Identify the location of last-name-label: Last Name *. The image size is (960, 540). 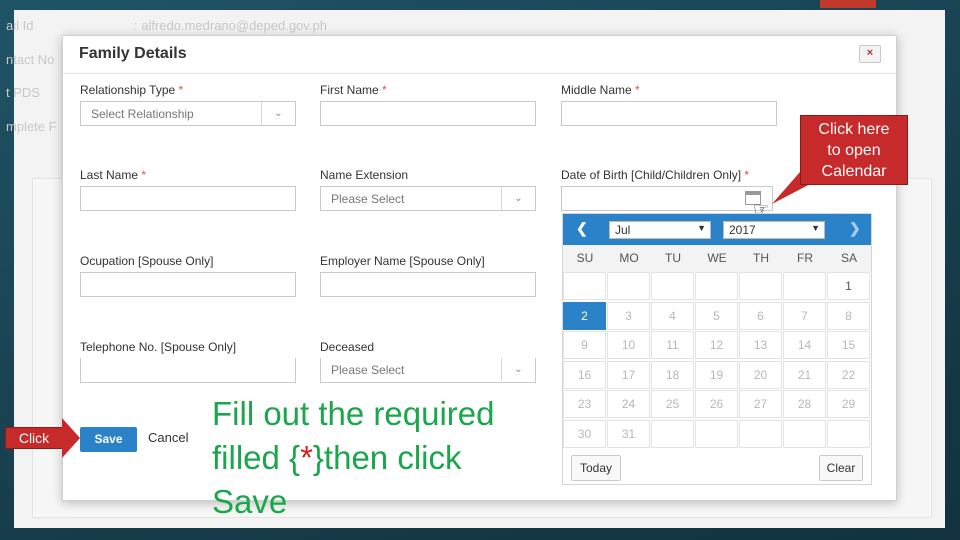
(113, 175).